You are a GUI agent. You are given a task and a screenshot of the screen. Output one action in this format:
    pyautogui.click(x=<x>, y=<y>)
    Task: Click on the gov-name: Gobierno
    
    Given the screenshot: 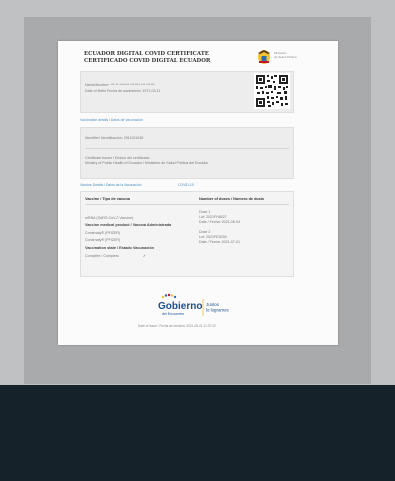 What is the action you would take?
    pyautogui.click(x=180, y=306)
    